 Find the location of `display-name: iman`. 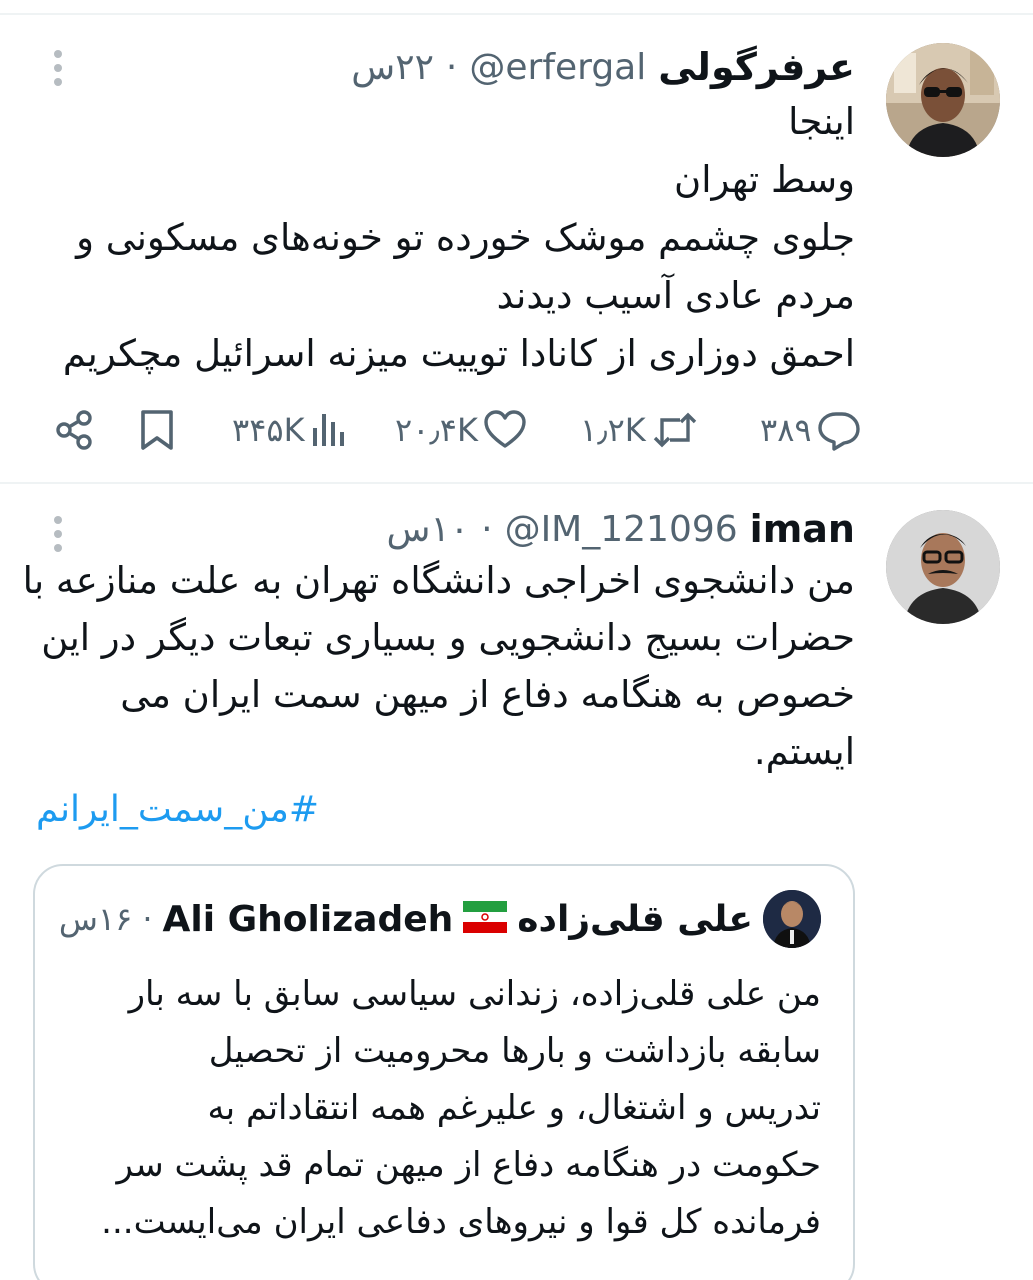

display-name: iman is located at coordinates (802, 529).